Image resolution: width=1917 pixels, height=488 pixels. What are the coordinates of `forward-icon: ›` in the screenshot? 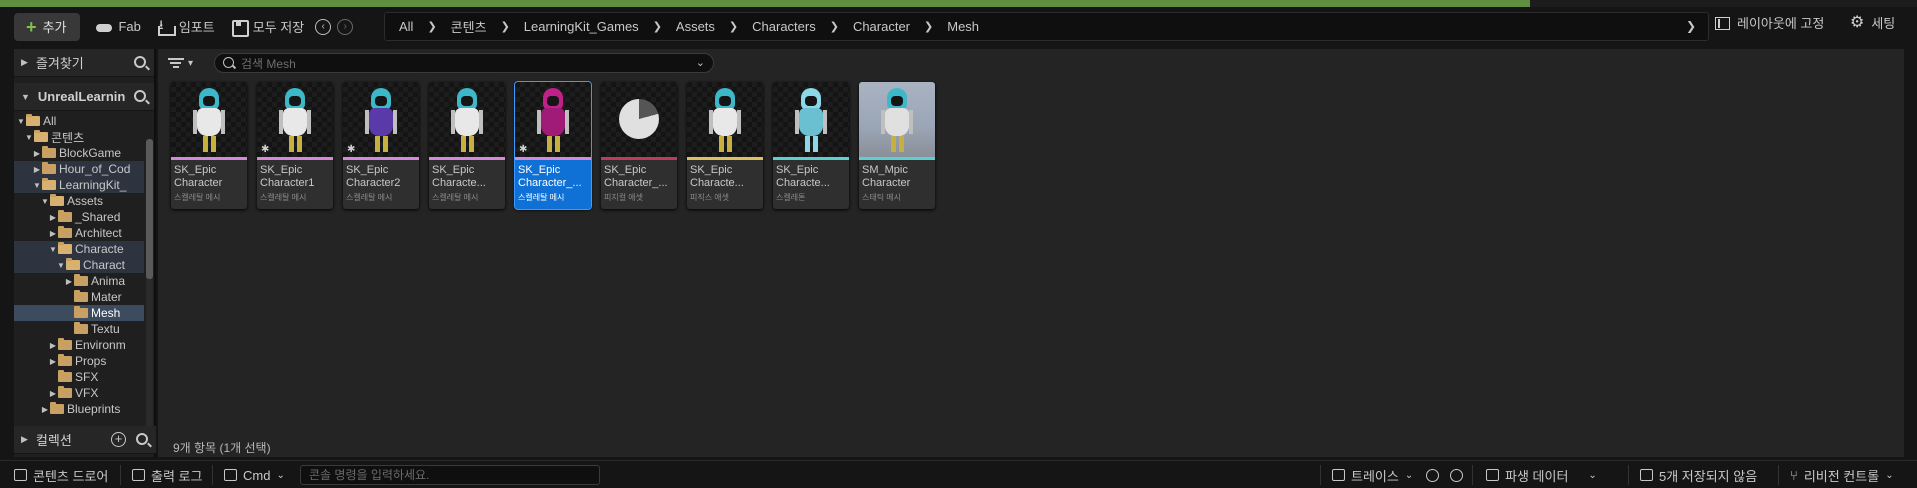 It's located at (345, 26).